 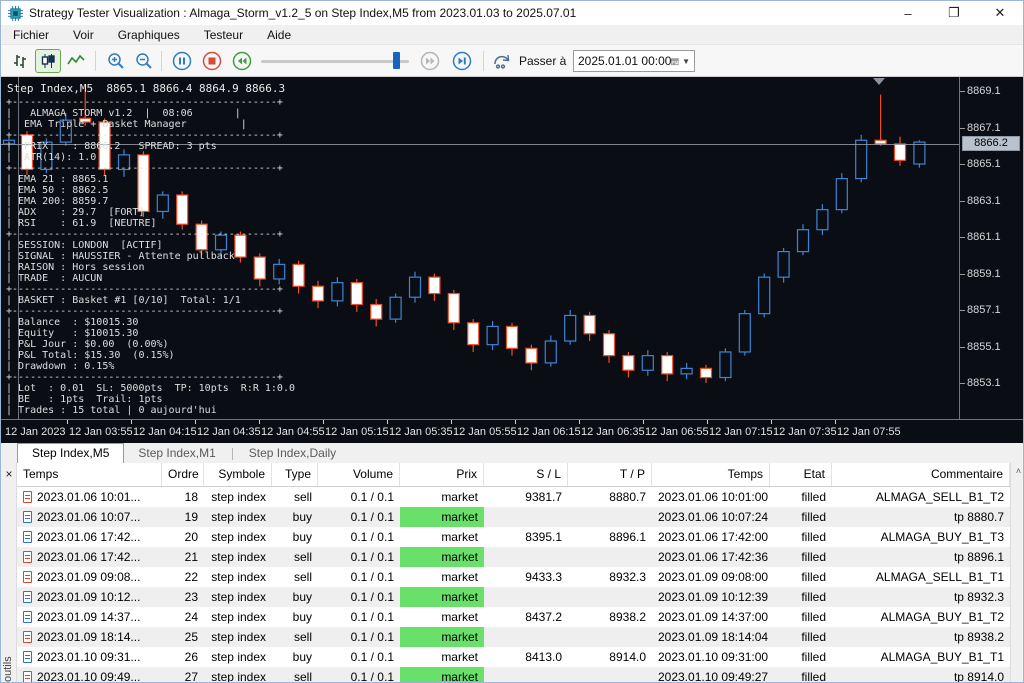 I want to click on toolbar: Passer à 2025.01.01 00:00 ▼, so click(x=512, y=61).